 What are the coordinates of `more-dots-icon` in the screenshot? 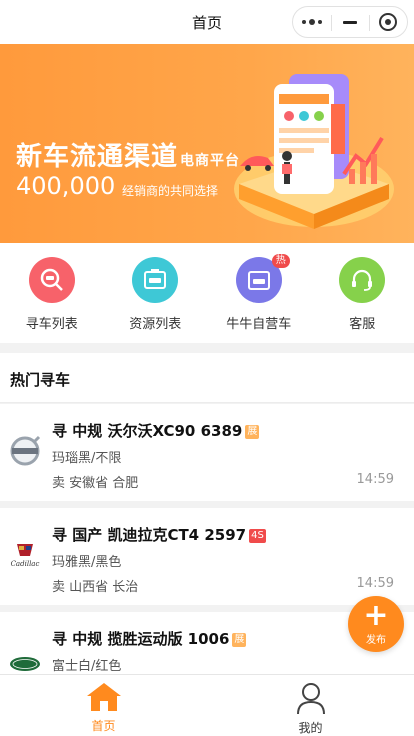 It's located at (312, 22).